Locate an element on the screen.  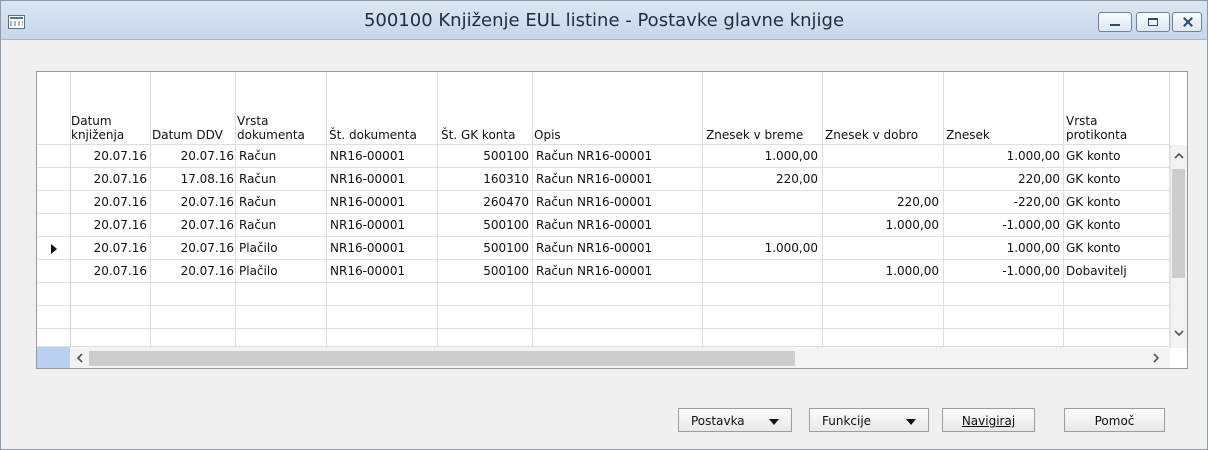
horizontal-scroll-thumb is located at coordinates (442, 358).